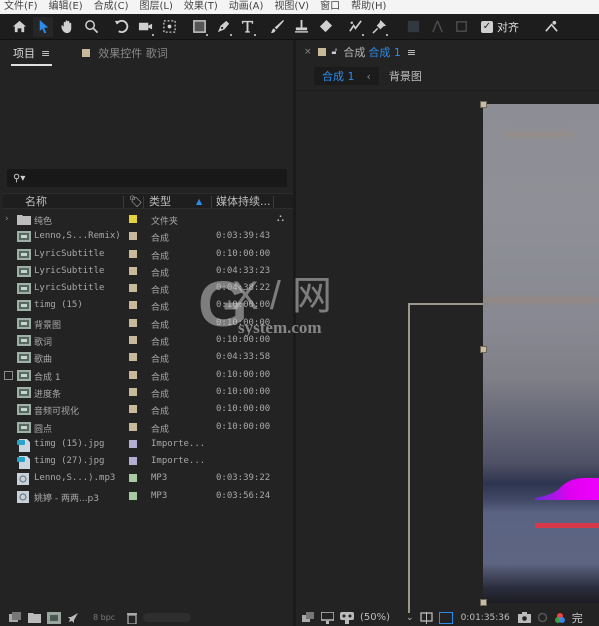 The width and height of the screenshot is (599, 626). Describe the element at coordinates (54, 617) in the screenshot. I see `new-composition-button` at that location.